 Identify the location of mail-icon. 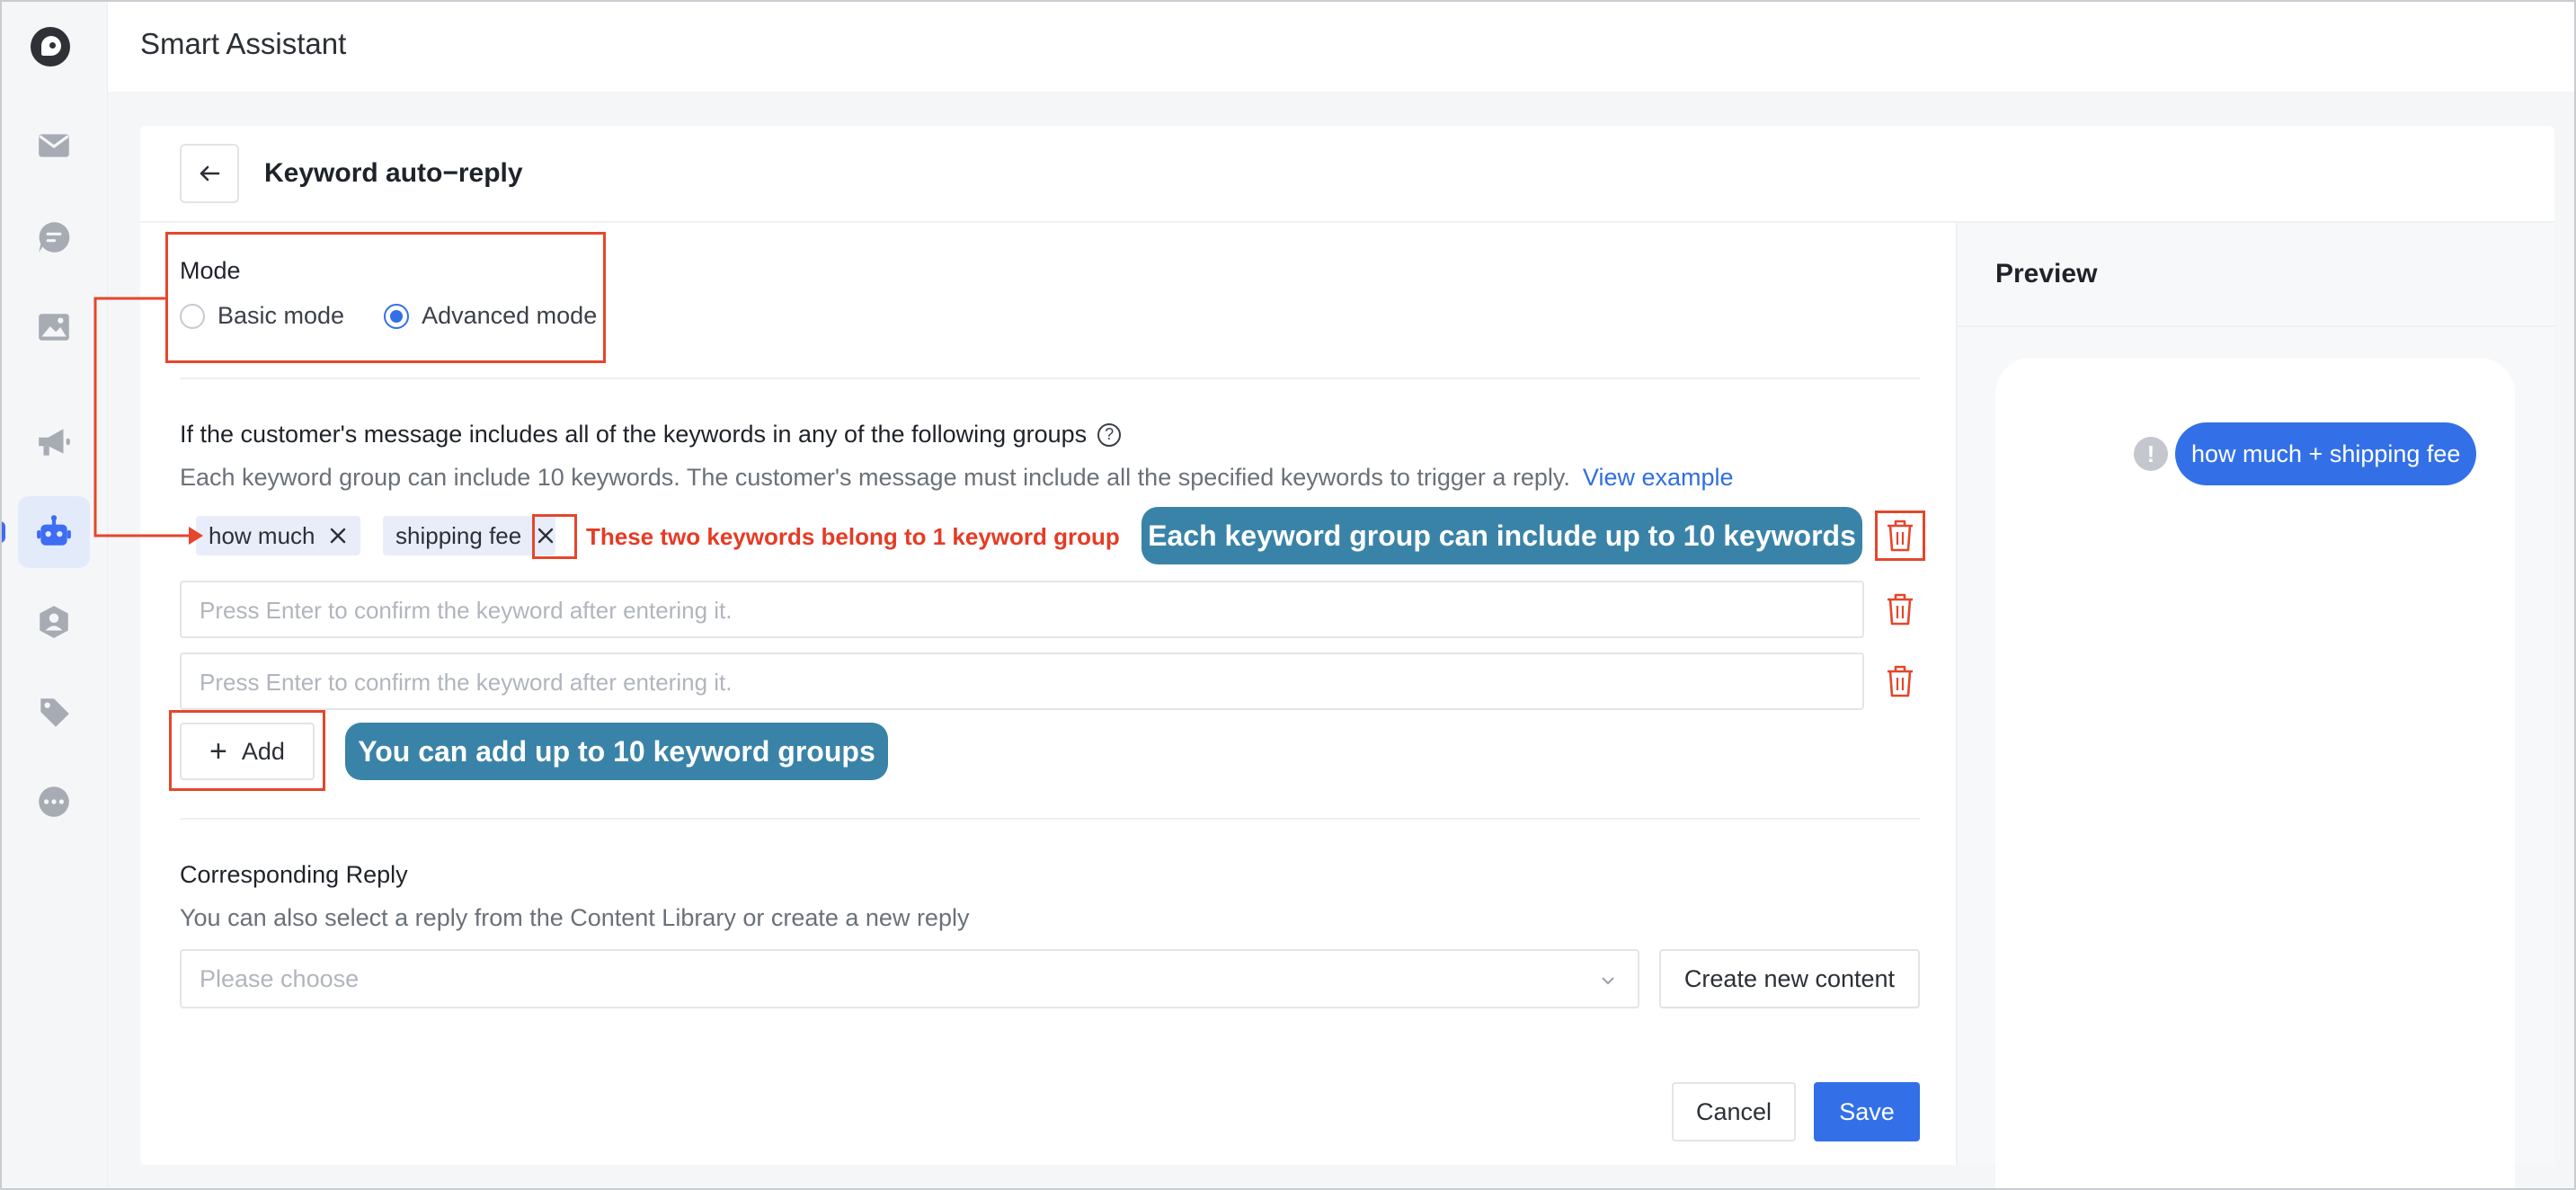
(54, 145).